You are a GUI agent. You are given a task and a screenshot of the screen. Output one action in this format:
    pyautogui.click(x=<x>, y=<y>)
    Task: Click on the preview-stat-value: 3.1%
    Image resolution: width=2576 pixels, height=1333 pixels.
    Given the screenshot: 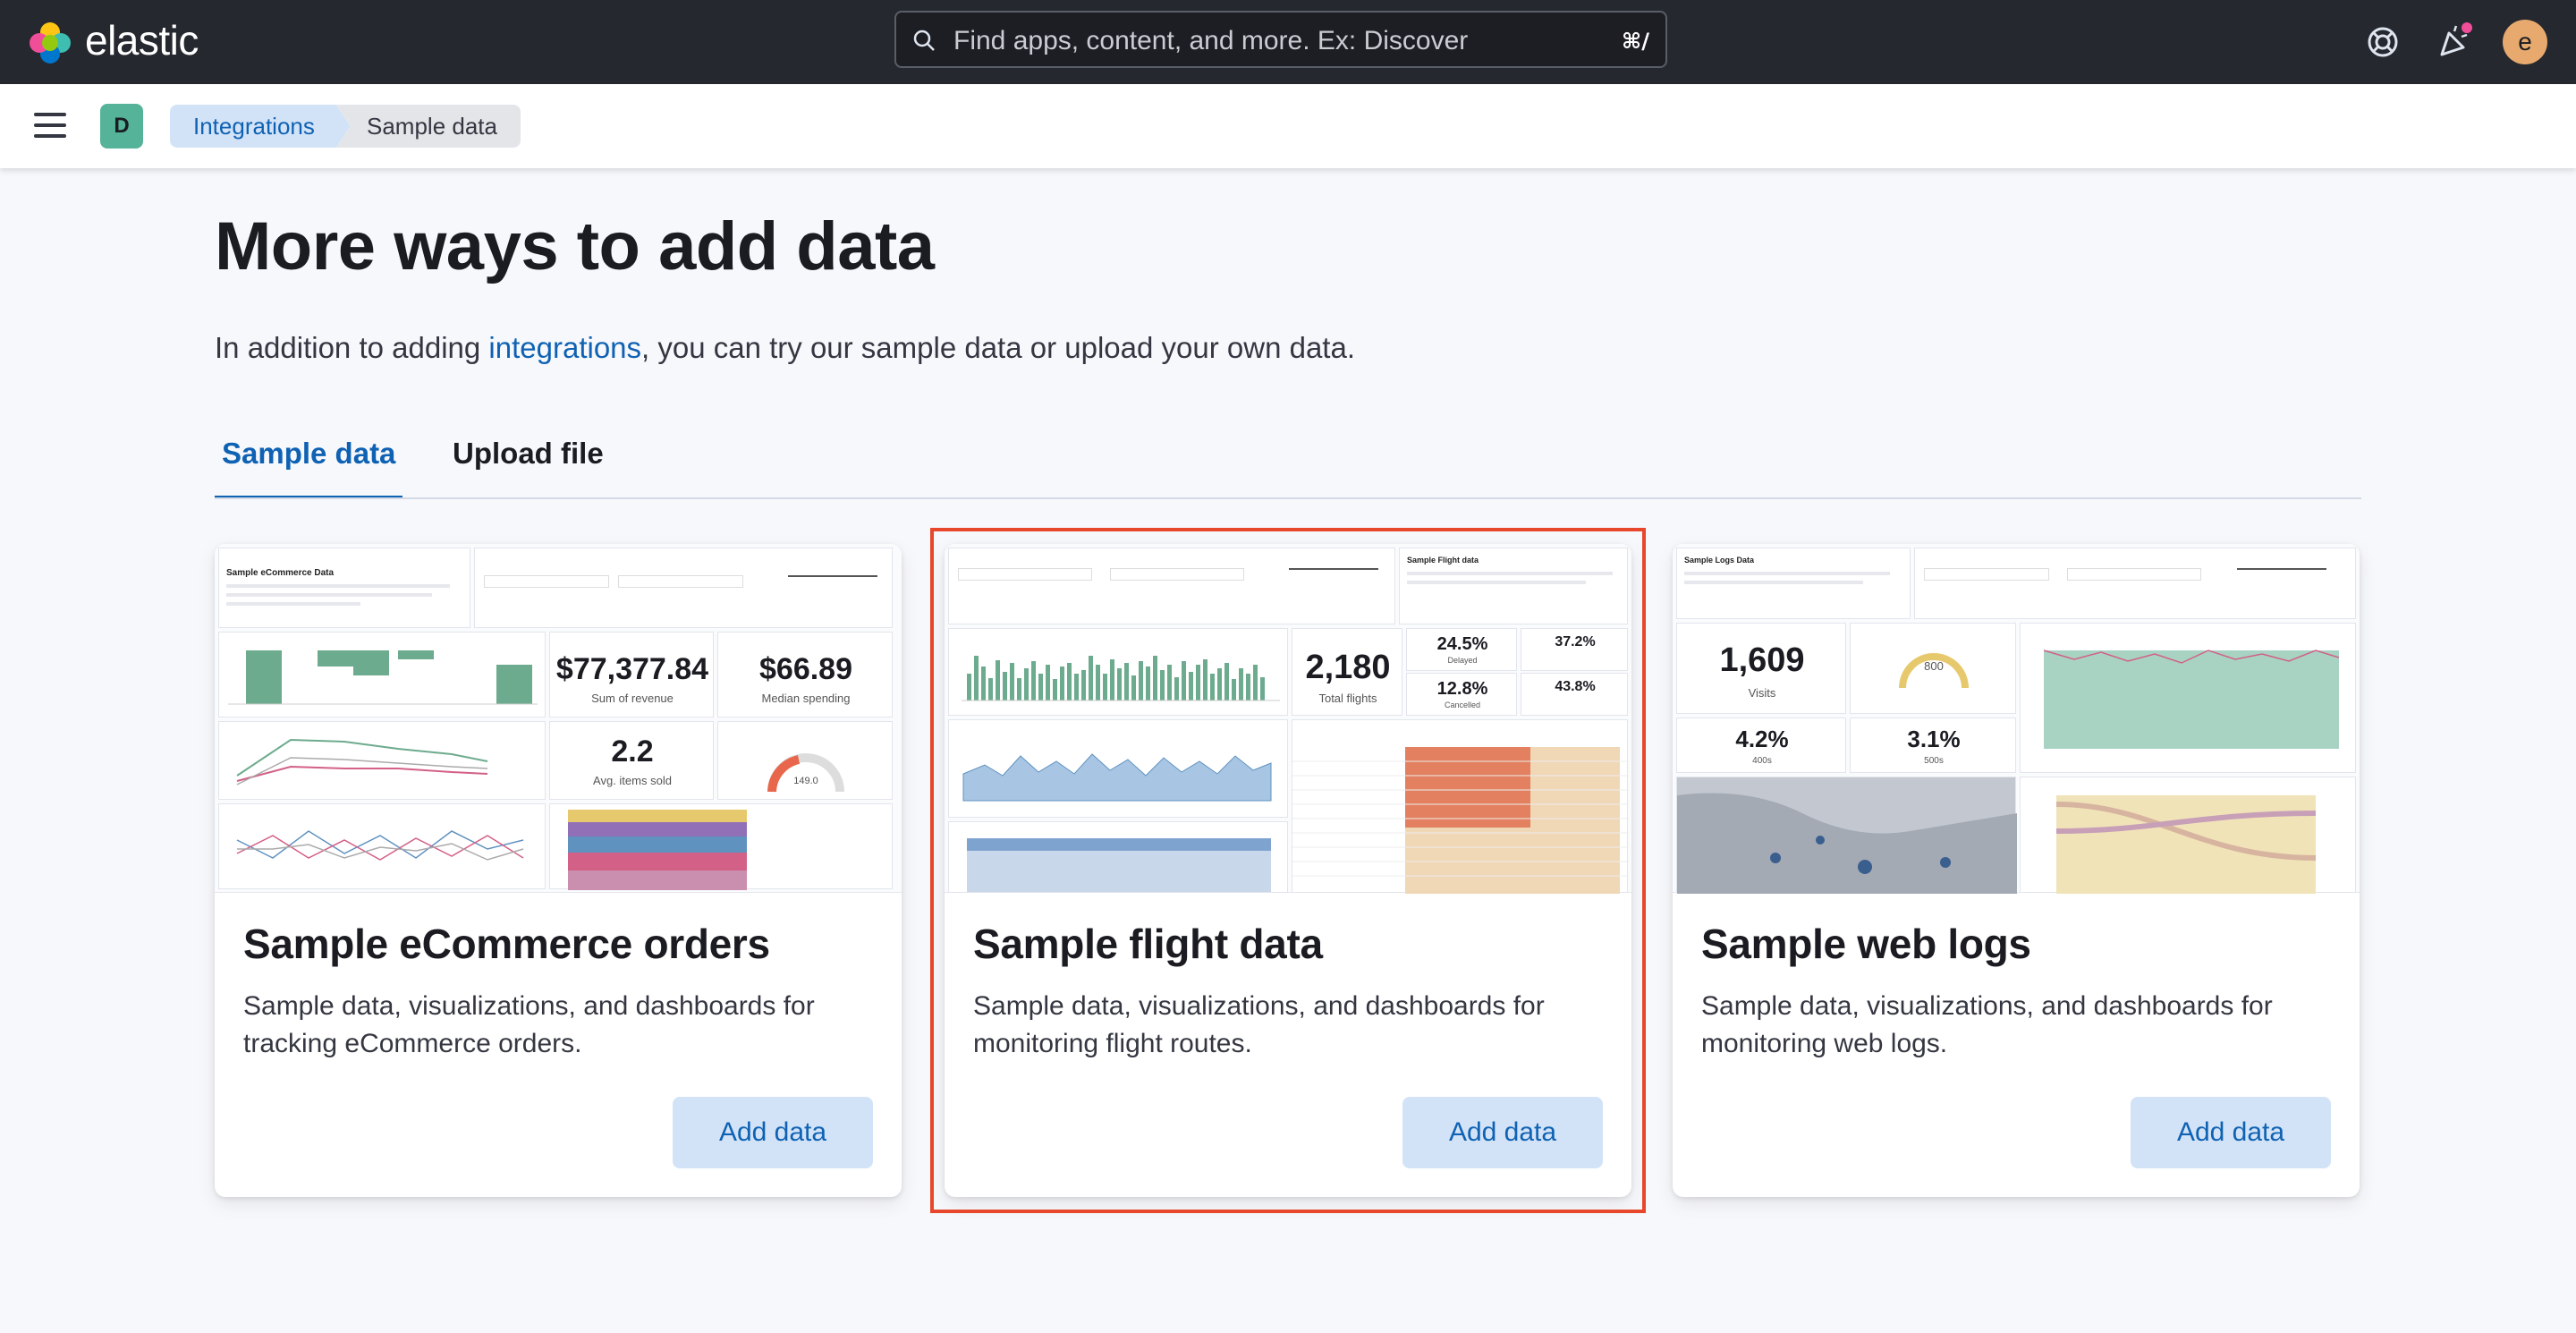 What is the action you would take?
    pyautogui.click(x=1934, y=739)
    